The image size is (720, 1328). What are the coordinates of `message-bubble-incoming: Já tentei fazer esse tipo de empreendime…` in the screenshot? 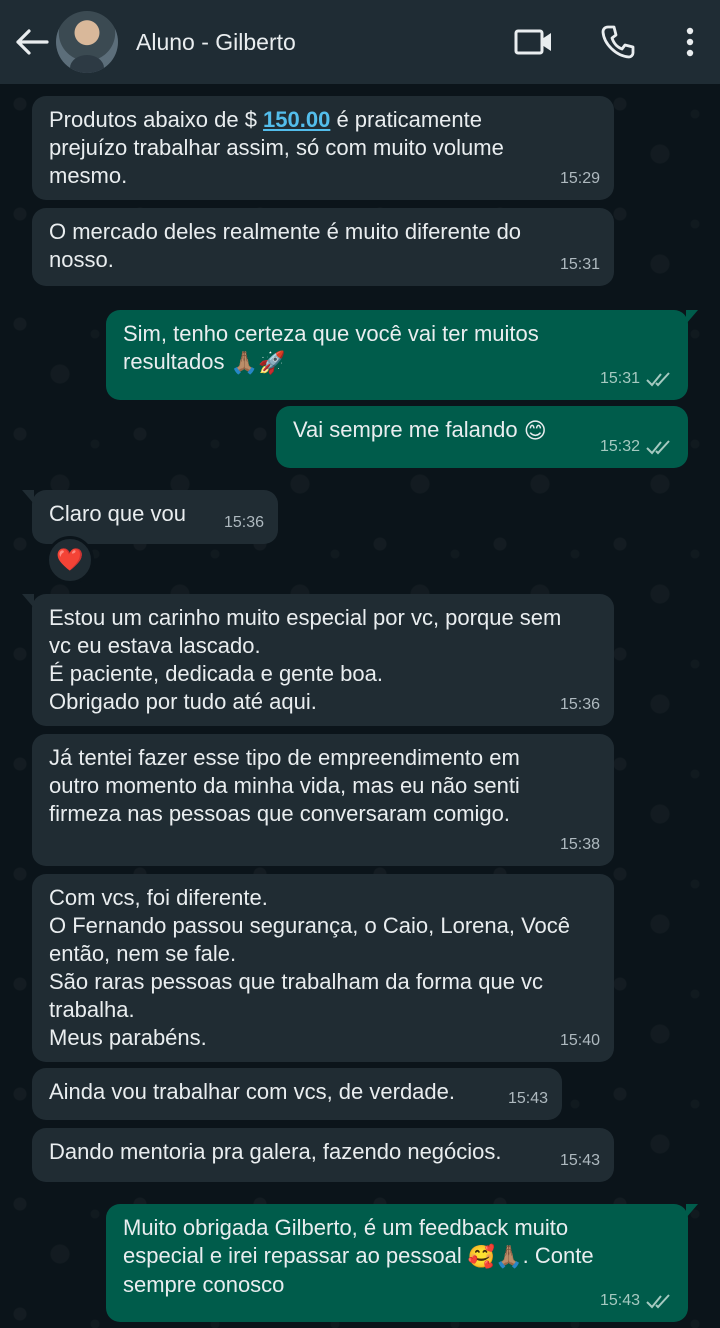 It's located at (323, 800).